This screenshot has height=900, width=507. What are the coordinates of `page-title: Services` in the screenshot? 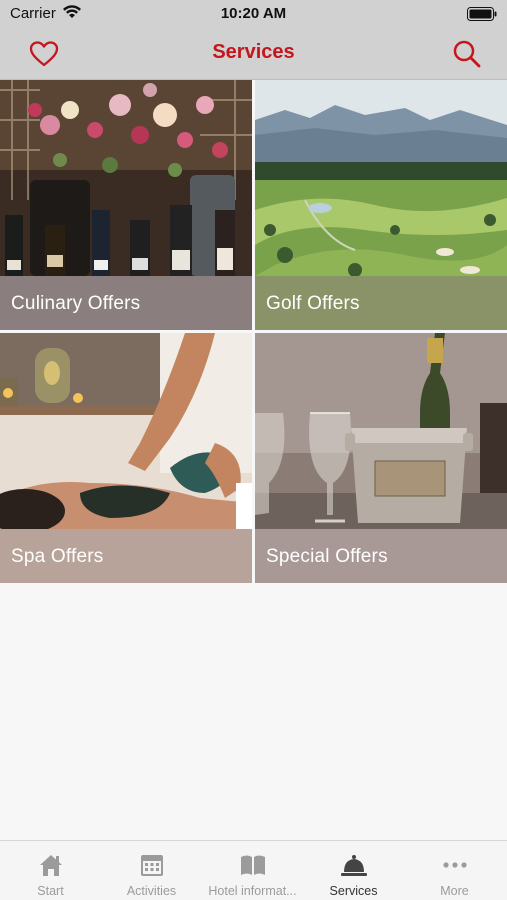 It's located at (253, 52).